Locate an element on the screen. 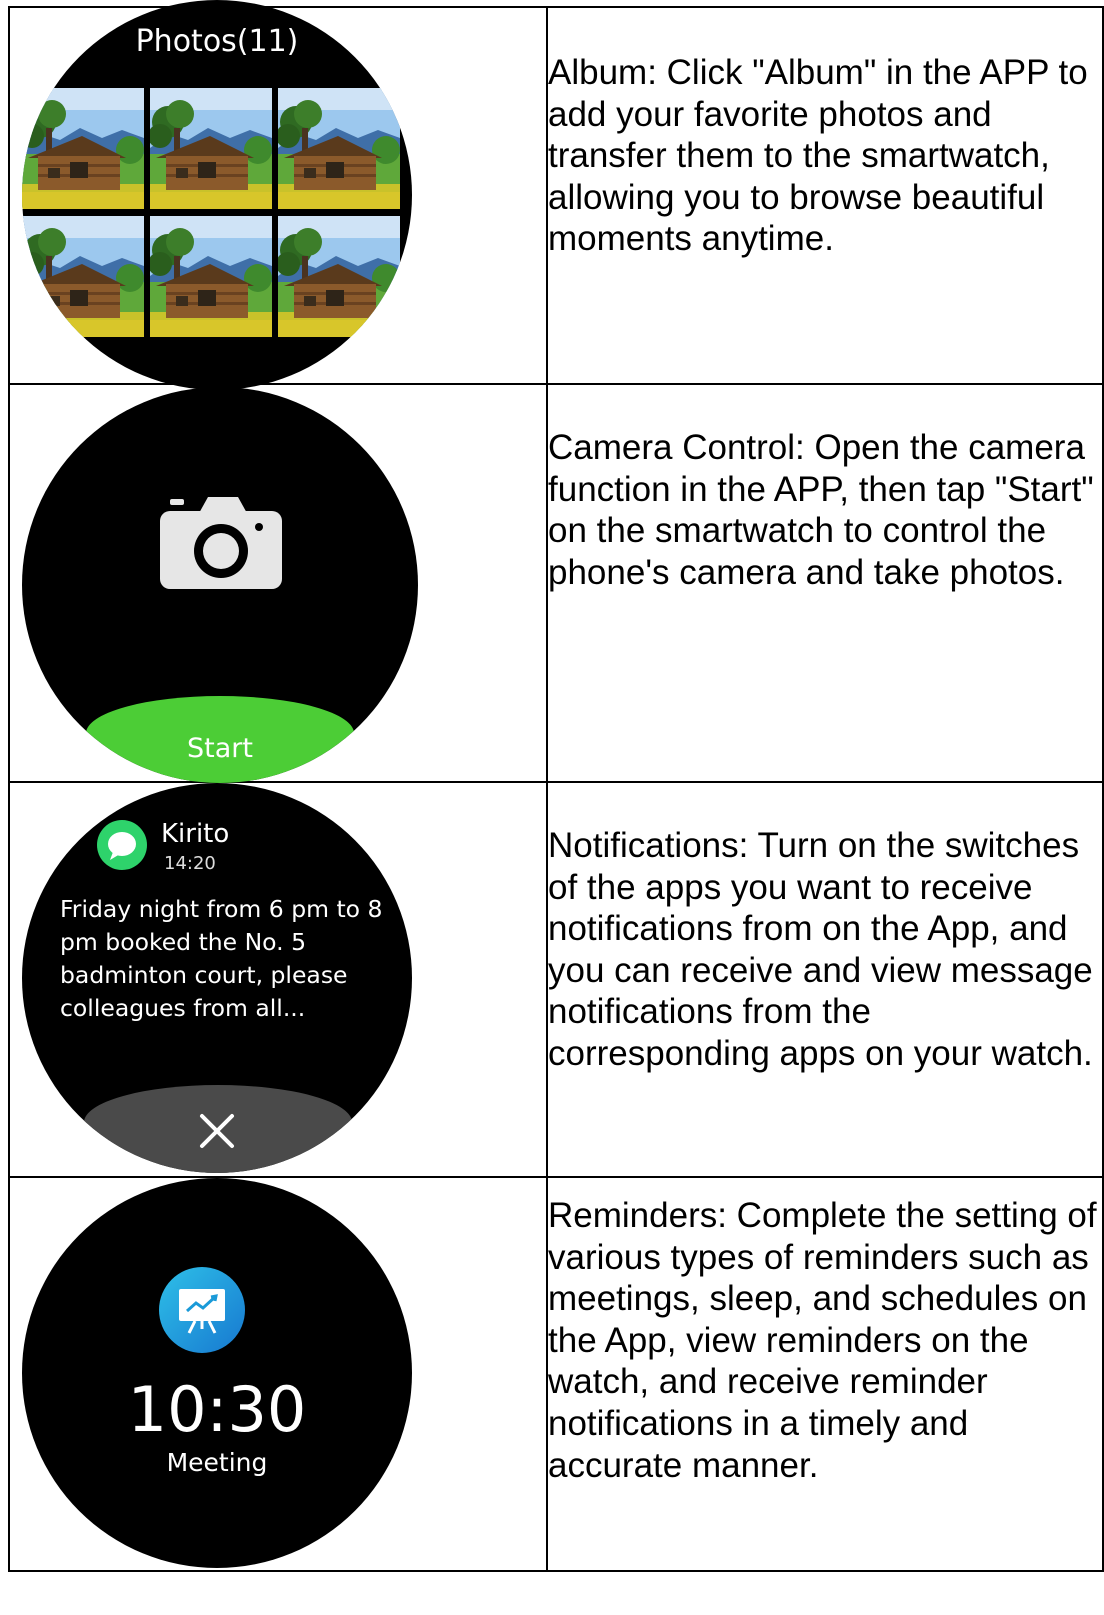  message-time: 14:20 is located at coordinates (190, 863).